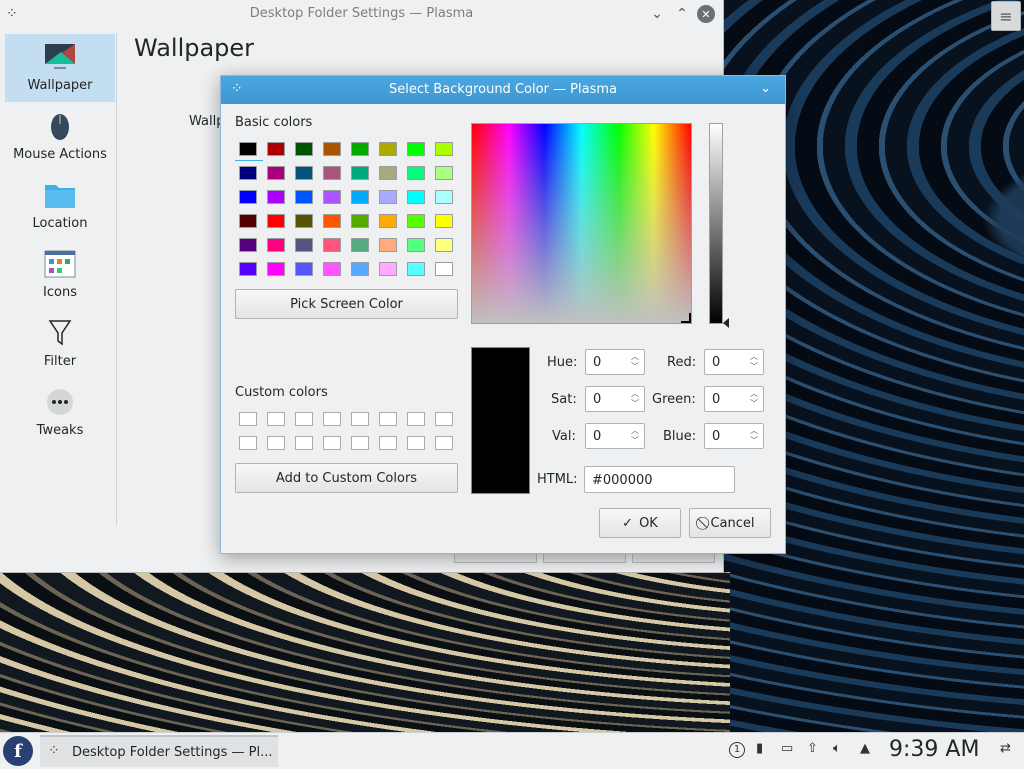  What do you see at coordinates (60, 206) in the screenshot?
I see `sidebar-item-location: Location` at bounding box center [60, 206].